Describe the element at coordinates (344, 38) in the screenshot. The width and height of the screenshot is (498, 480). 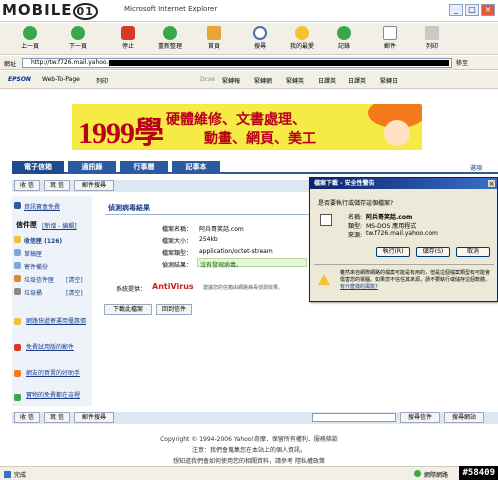
I see `history-button: 記錄` at that location.